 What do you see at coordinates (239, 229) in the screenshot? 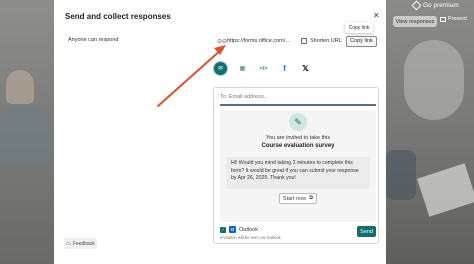
I see `outlook-option: ✓ O Outlook` at bounding box center [239, 229].